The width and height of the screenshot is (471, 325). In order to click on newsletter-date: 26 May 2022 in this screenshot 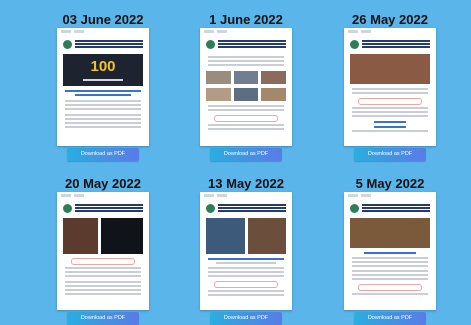, I will do `click(390, 19)`.